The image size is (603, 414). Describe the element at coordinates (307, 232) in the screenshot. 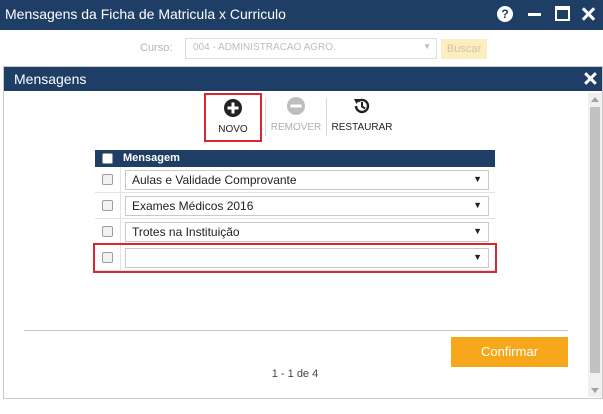

I see `mensagem-select: Trotes na Instituição ▼` at that location.